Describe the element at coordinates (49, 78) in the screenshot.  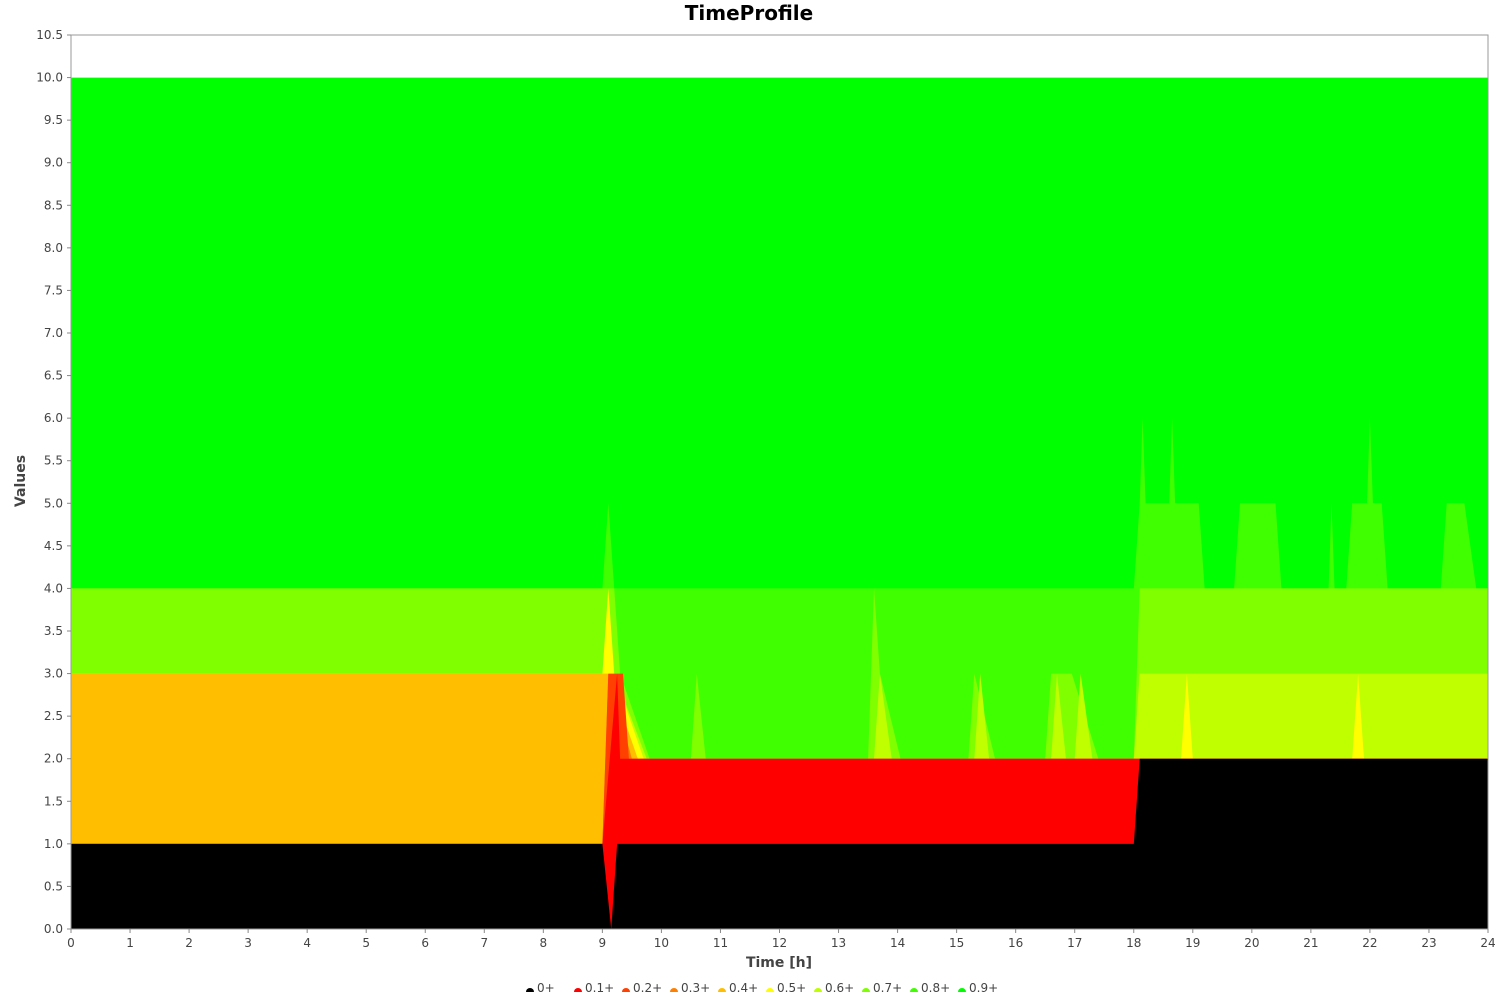
I see `y-tick-label: 10.0` at that location.